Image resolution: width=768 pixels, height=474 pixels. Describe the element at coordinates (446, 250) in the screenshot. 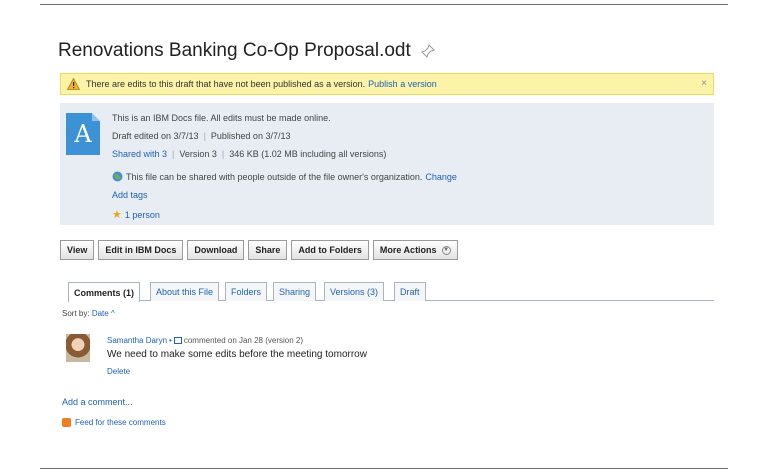

I see `chevron-down-icon: ▼` at that location.